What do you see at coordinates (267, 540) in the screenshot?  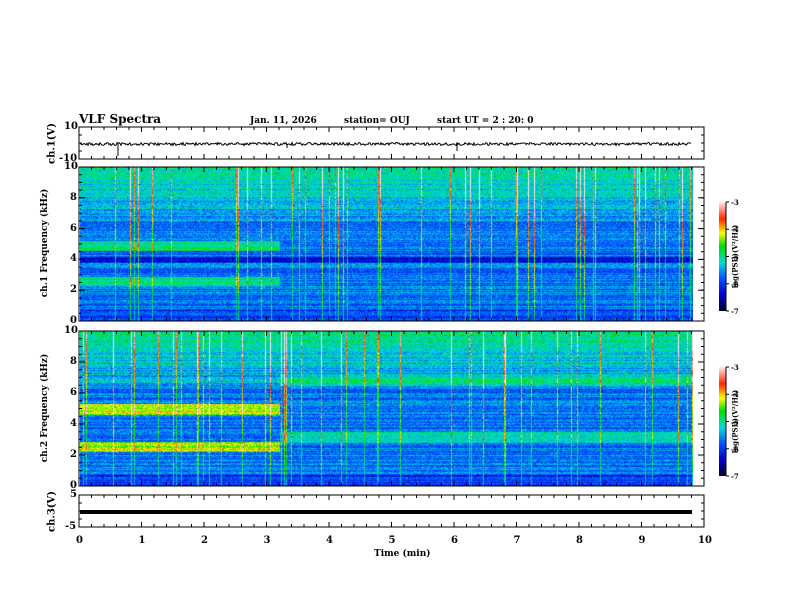 I see `x-tick-label: 3` at bounding box center [267, 540].